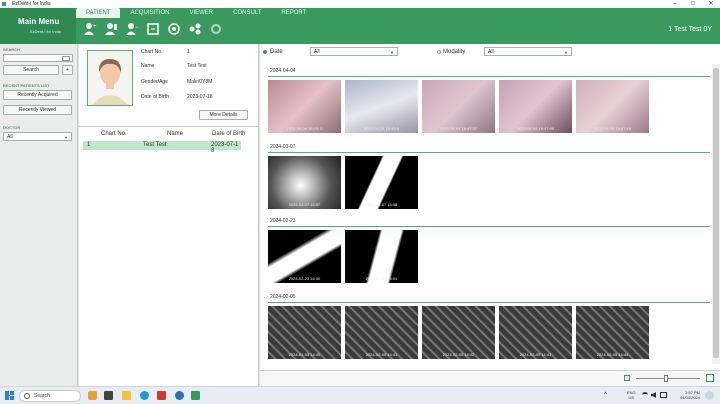 The image size is (720, 404). What do you see at coordinates (201, 13) in the screenshot?
I see `tab-viewer: VIEWER` at bounding box center [201, 13].